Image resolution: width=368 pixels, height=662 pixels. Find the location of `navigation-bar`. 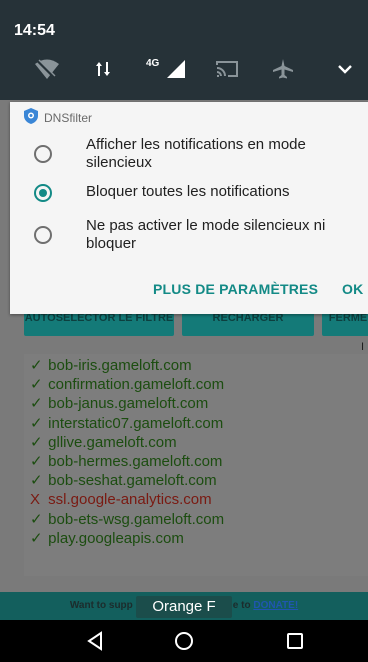

navigation-bar is located at coordinates (184, 641).